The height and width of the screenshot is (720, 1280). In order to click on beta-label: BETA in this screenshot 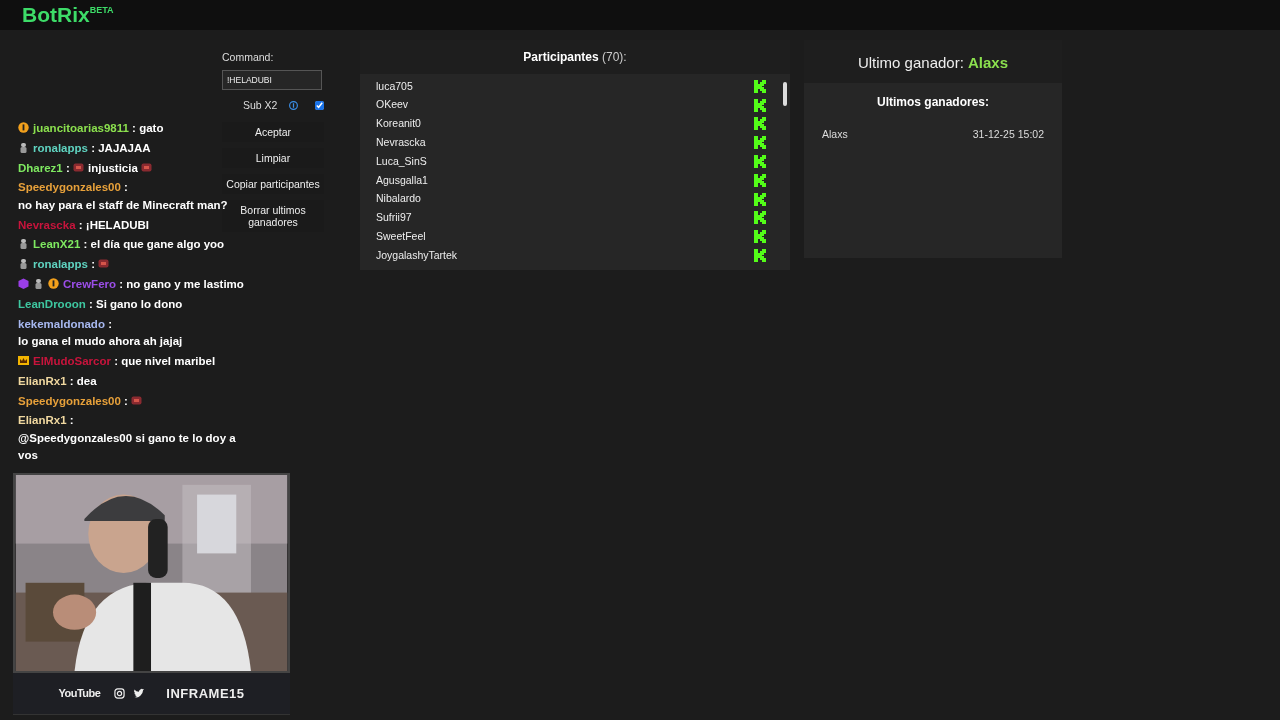, I will do `click(101, 9)`.